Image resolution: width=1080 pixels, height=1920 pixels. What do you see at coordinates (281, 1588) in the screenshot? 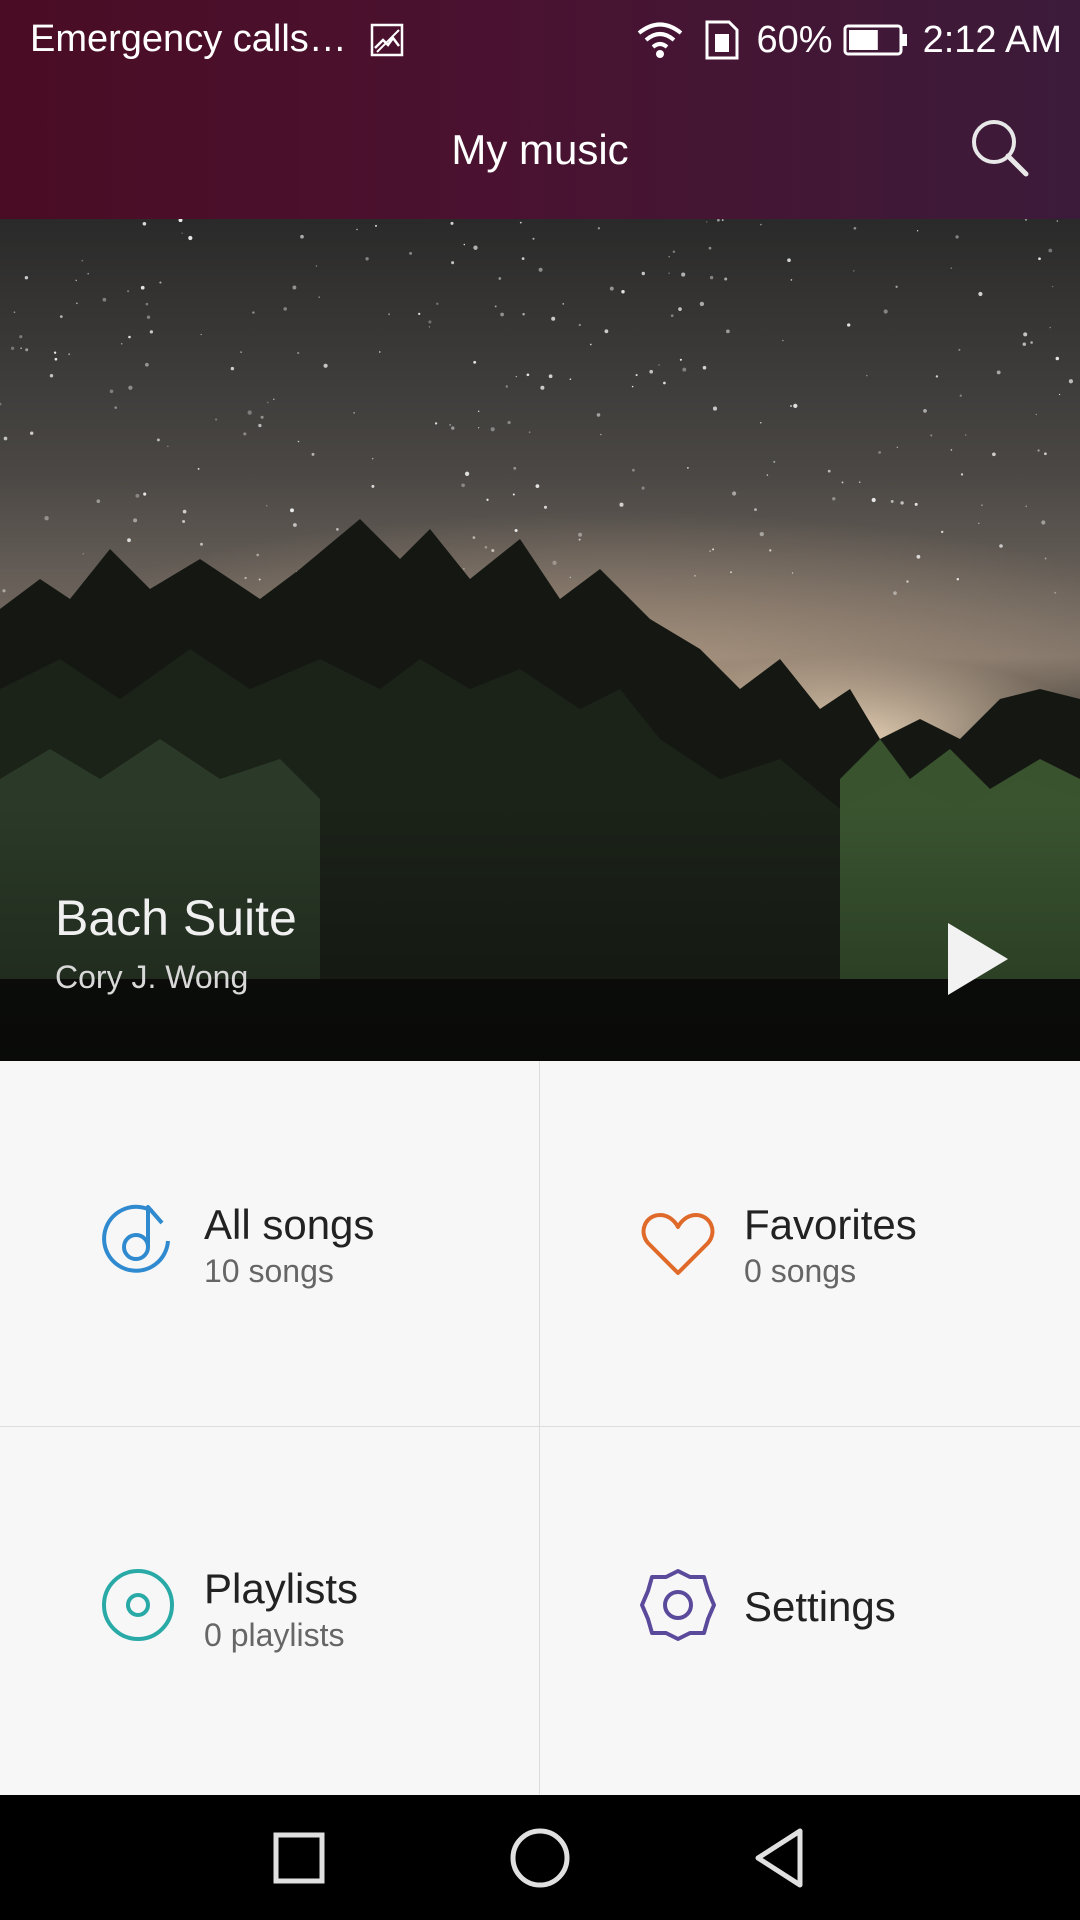
I see `playlists-label: Playlists` at bounding box center [281, 1588].